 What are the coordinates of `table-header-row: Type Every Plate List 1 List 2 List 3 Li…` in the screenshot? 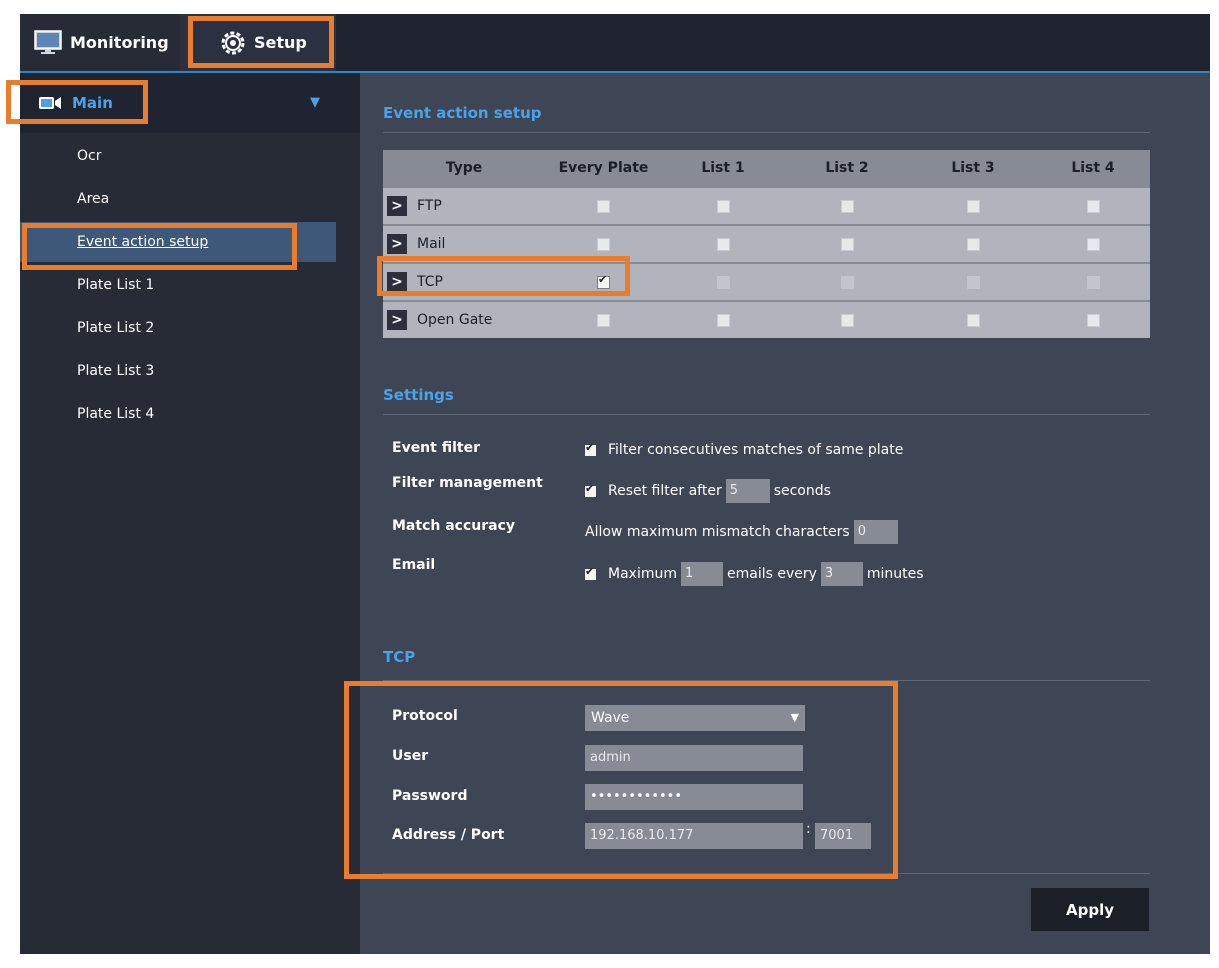 It's located at (766, 168).